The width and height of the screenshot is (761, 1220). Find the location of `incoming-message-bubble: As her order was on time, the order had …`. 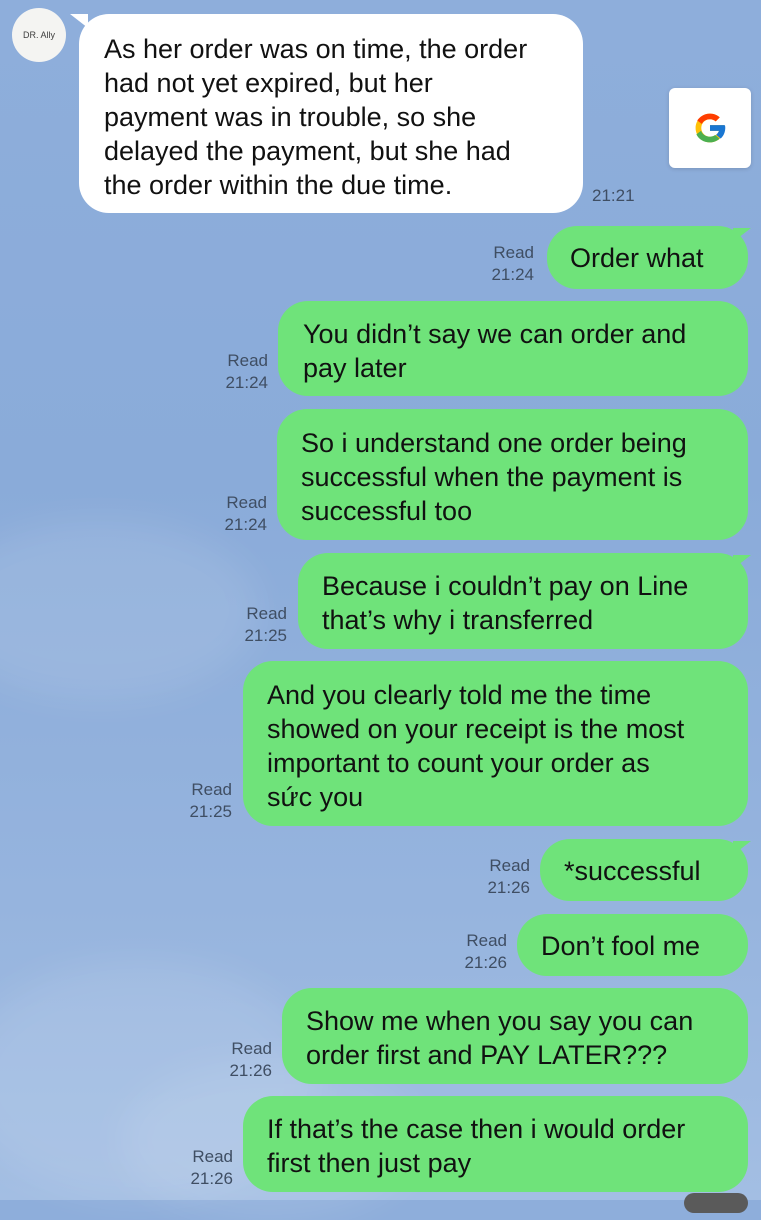

incoming-message-bubble: As her order was on time, the order had … is located at coordinates (331, 113).